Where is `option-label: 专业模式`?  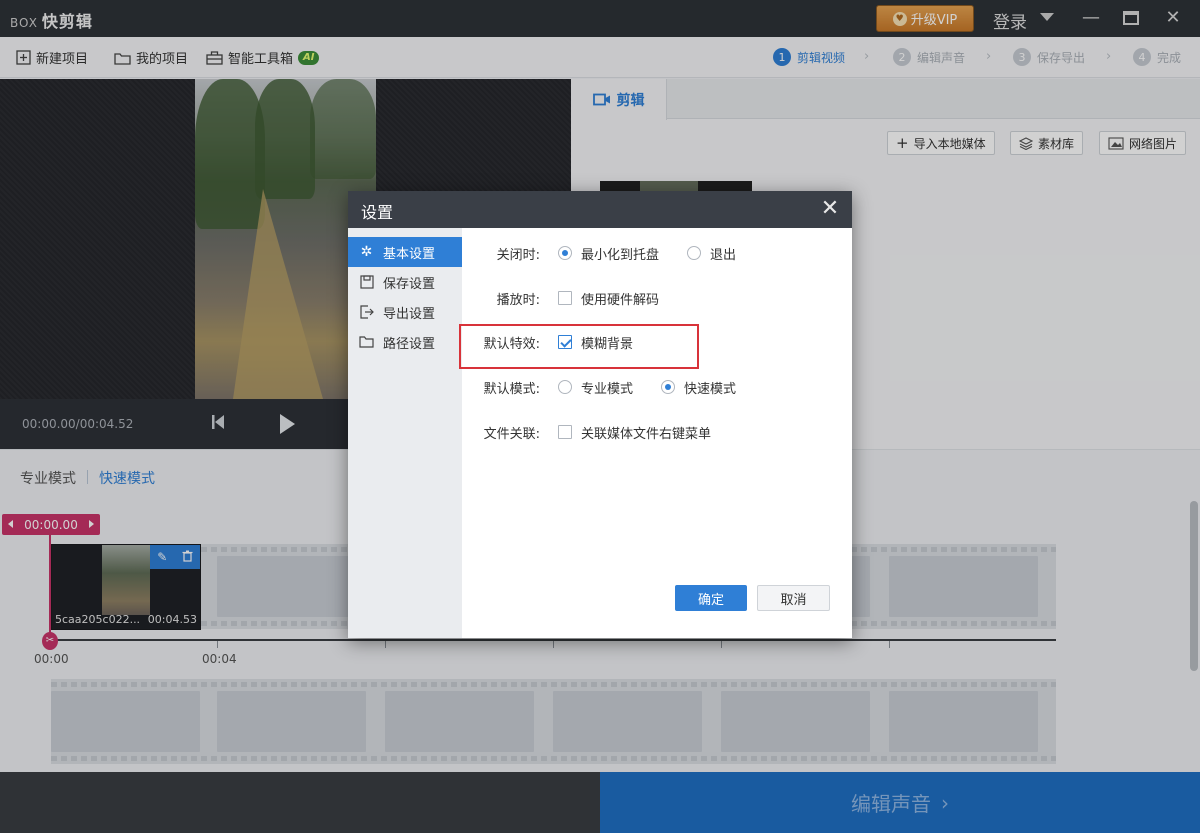
option-label: 专业模式 is located at coordinates (607, 389).